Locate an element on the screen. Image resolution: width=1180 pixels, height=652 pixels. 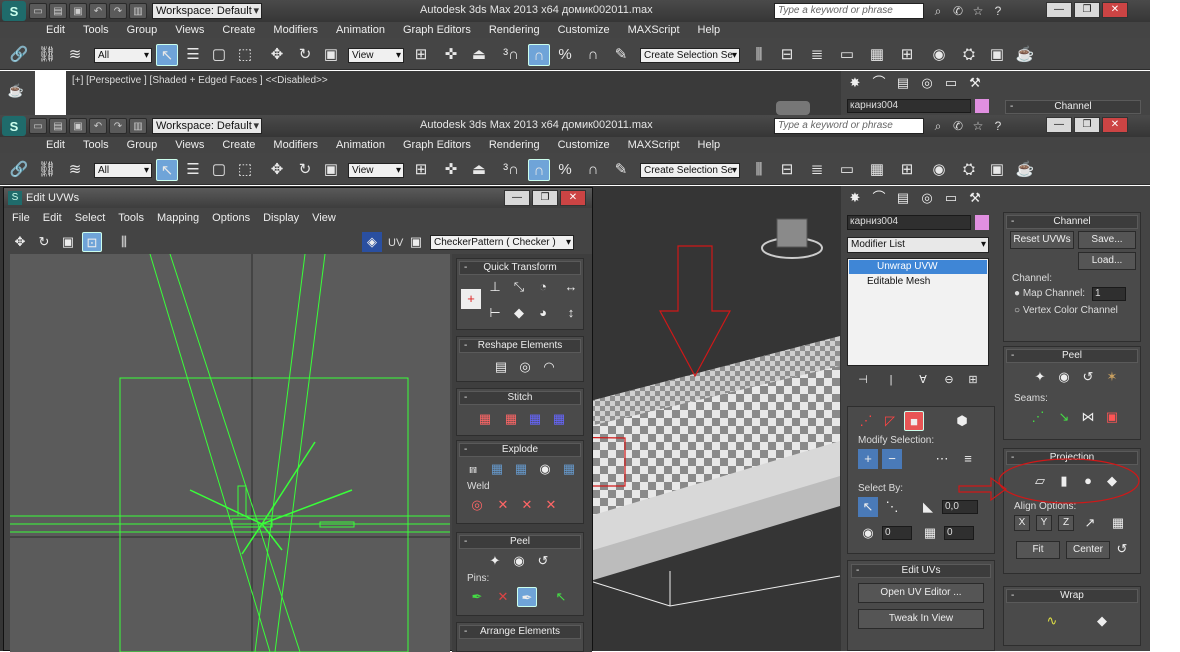
redo-icon: ↷ is located at coordinates (118, 126).